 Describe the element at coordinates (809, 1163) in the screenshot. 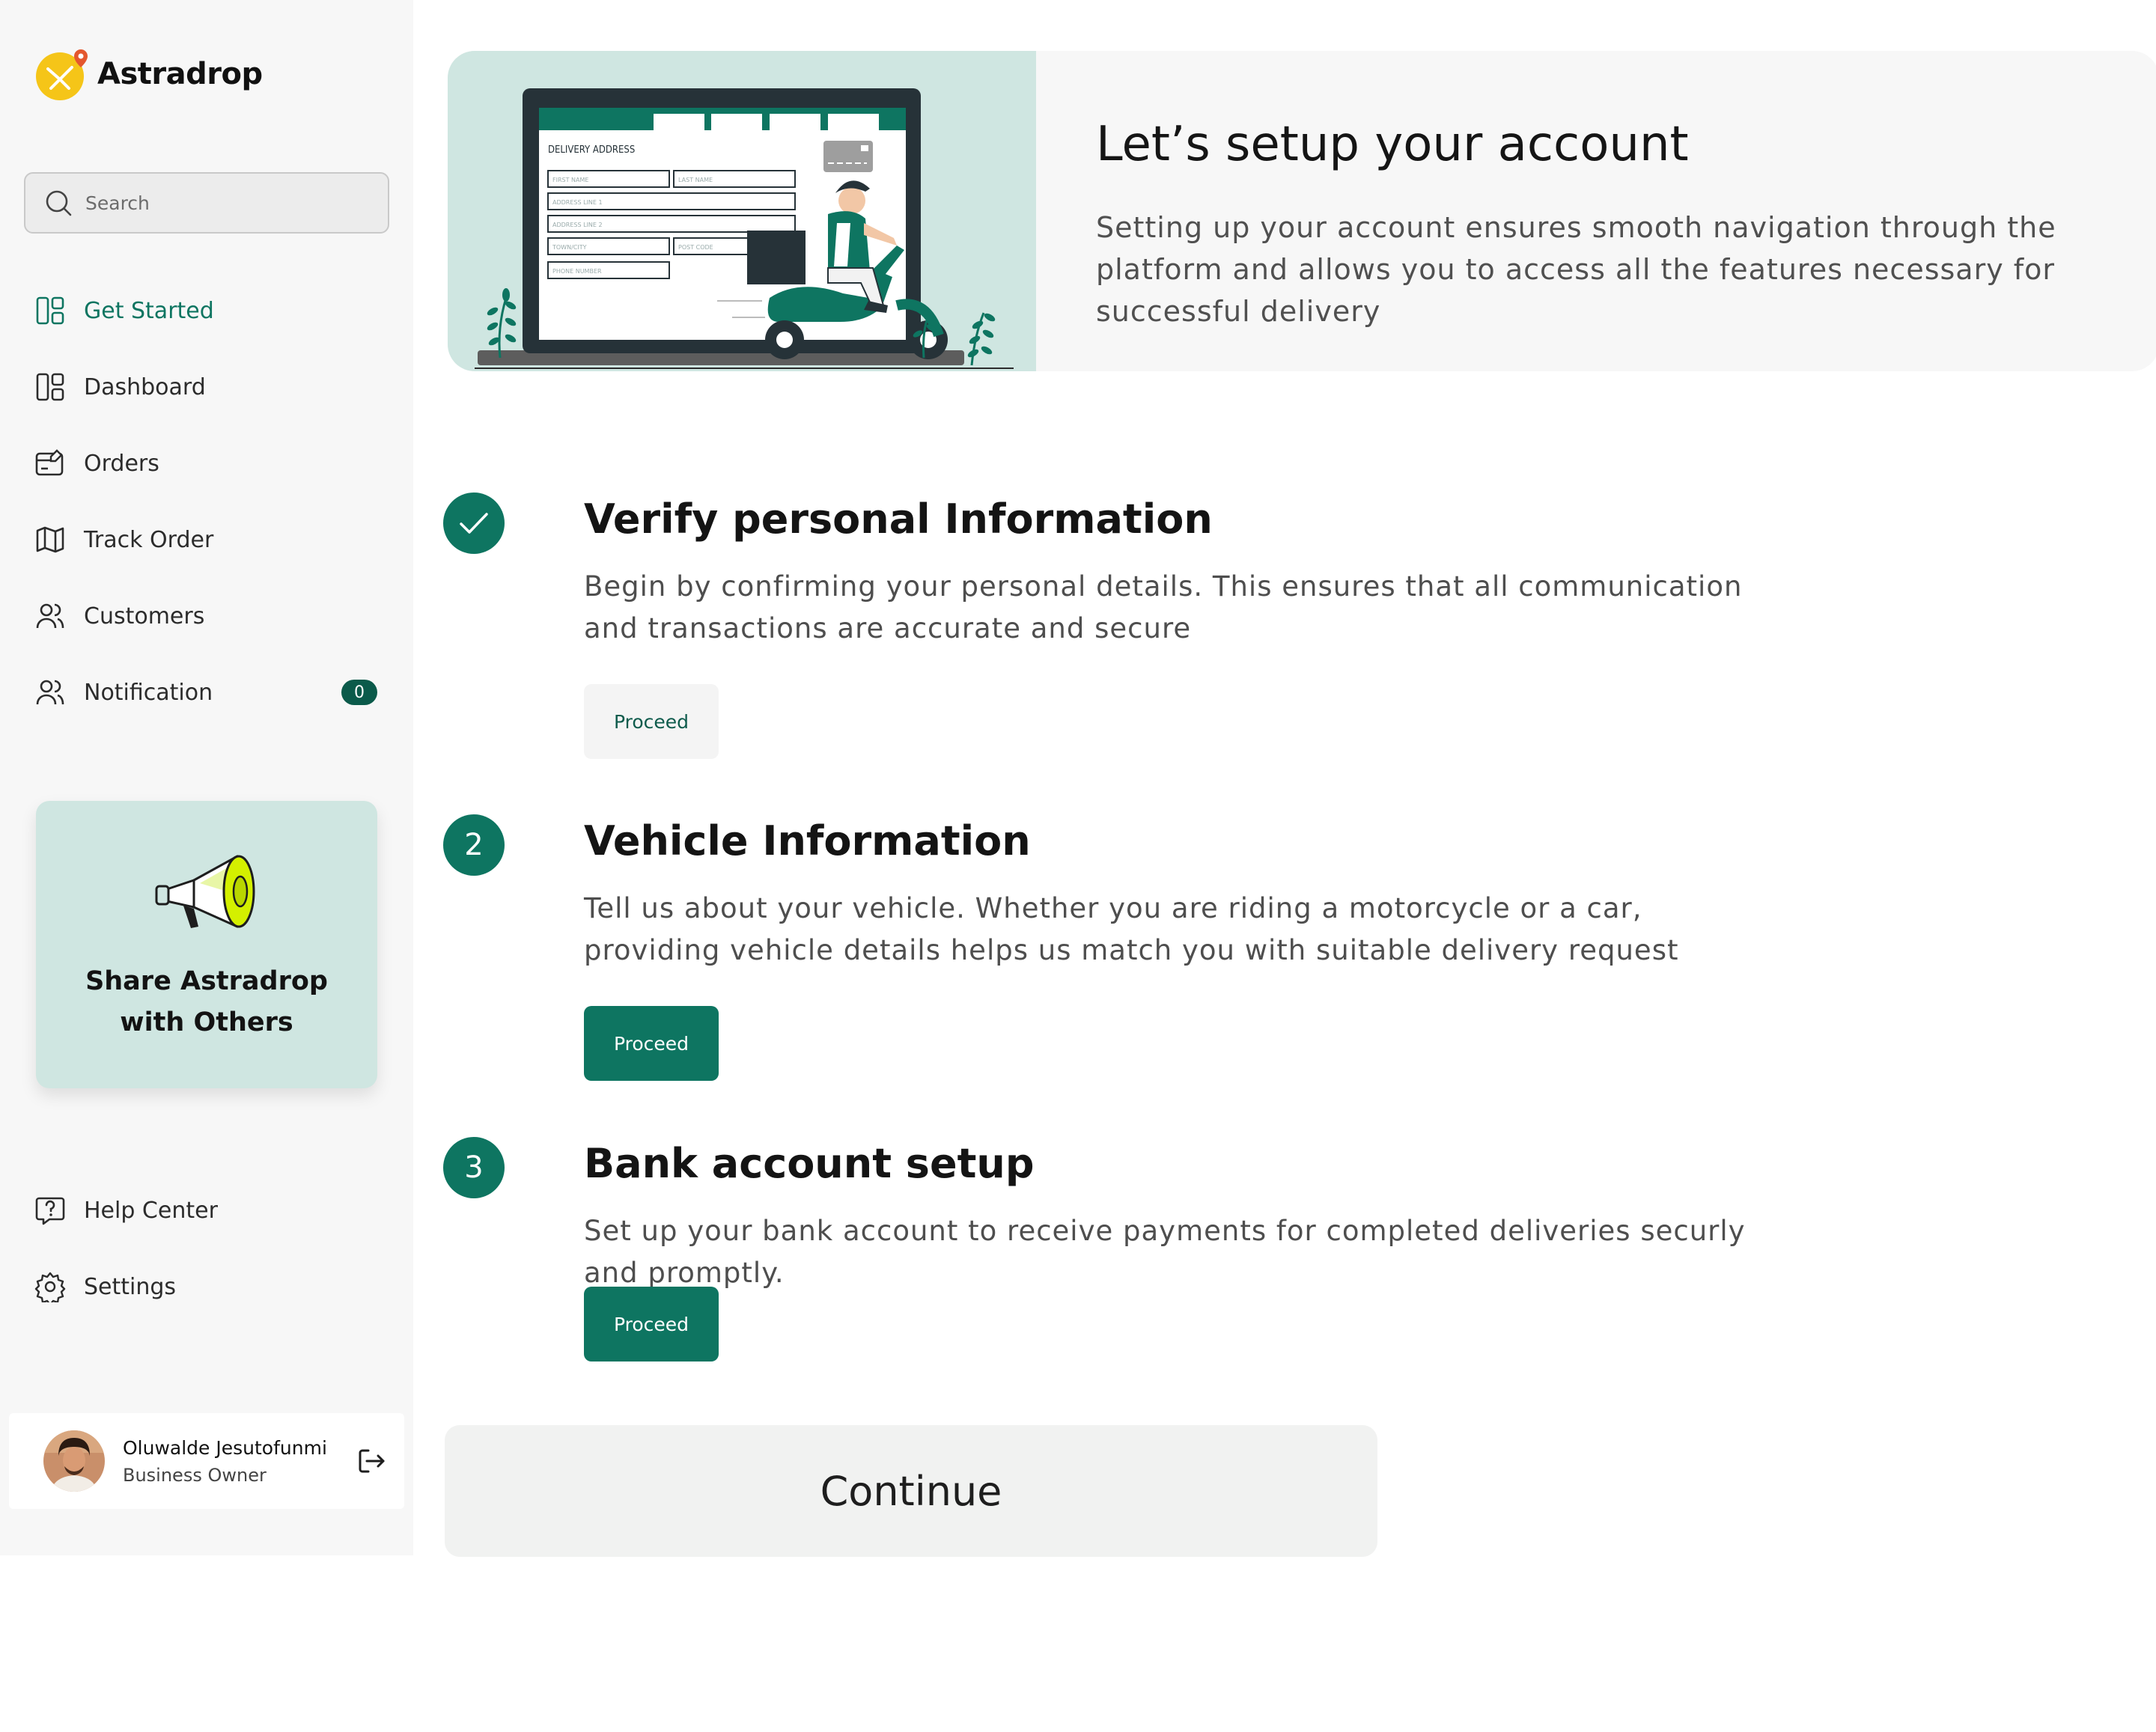

I see `step-title: Bank account setup` at that location.